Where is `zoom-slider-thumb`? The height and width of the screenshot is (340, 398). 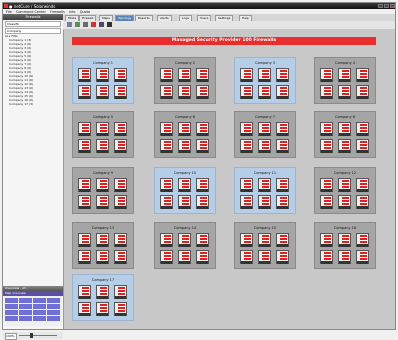
zoom-slider-thumb is located at coordinates (31, 335).